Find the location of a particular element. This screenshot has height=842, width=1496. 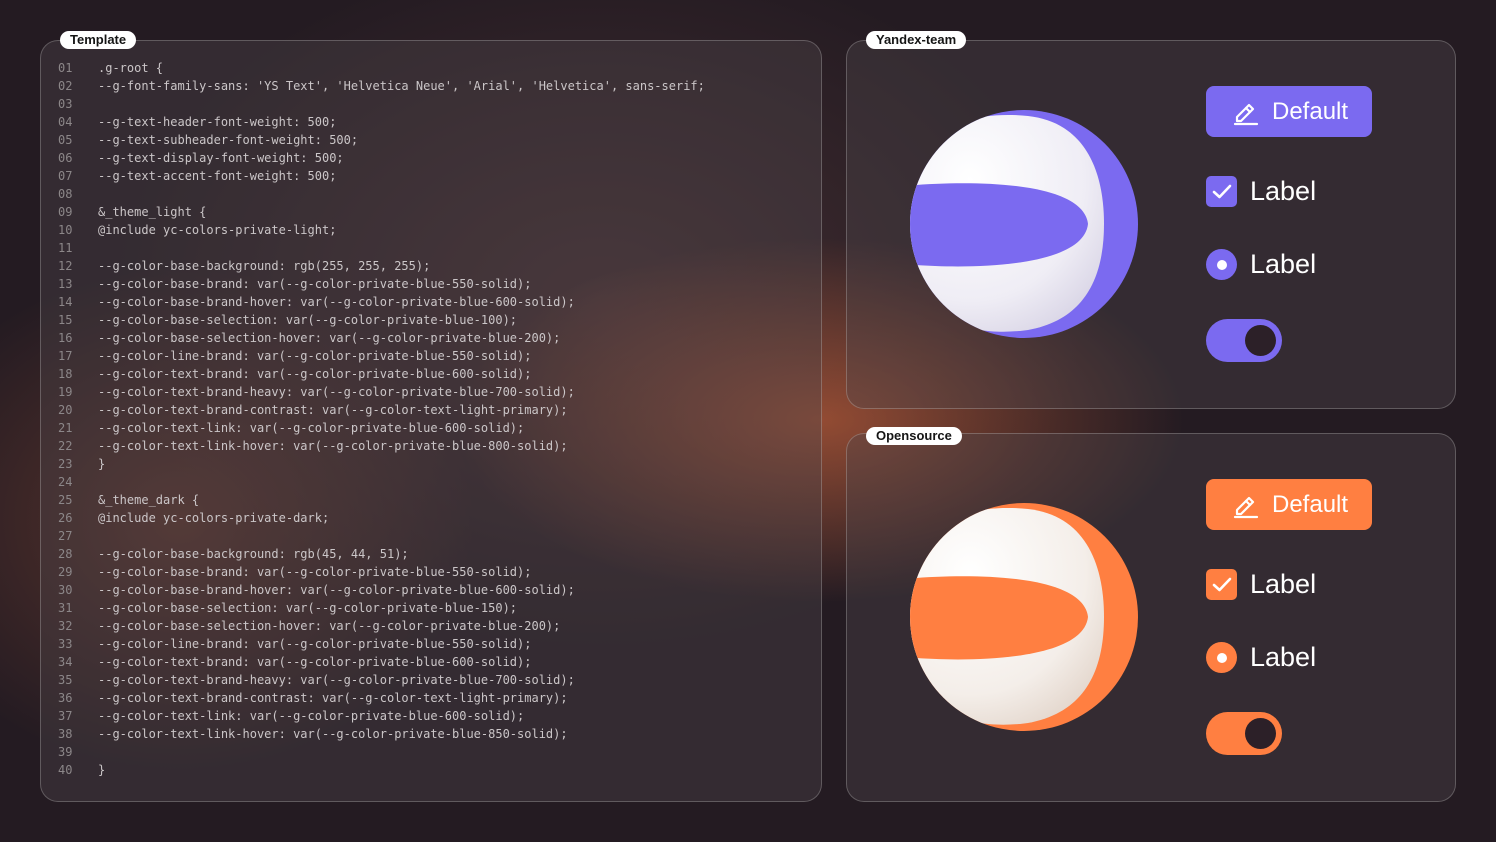

code-line: 04 --g-text-header-font-weight: 500; is located at coordinates (381, 122).